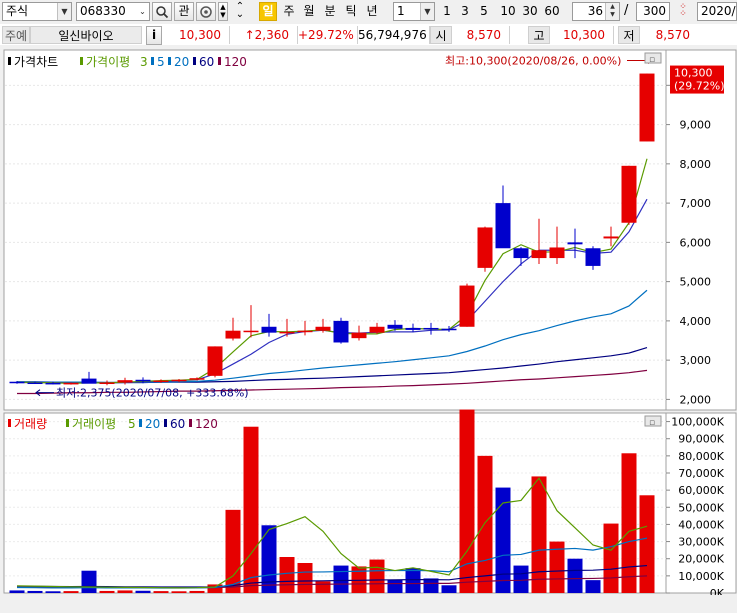  Describe the element at coordinates (330, 11) in the screenshot. I see `tab-minute: 분` at that location.